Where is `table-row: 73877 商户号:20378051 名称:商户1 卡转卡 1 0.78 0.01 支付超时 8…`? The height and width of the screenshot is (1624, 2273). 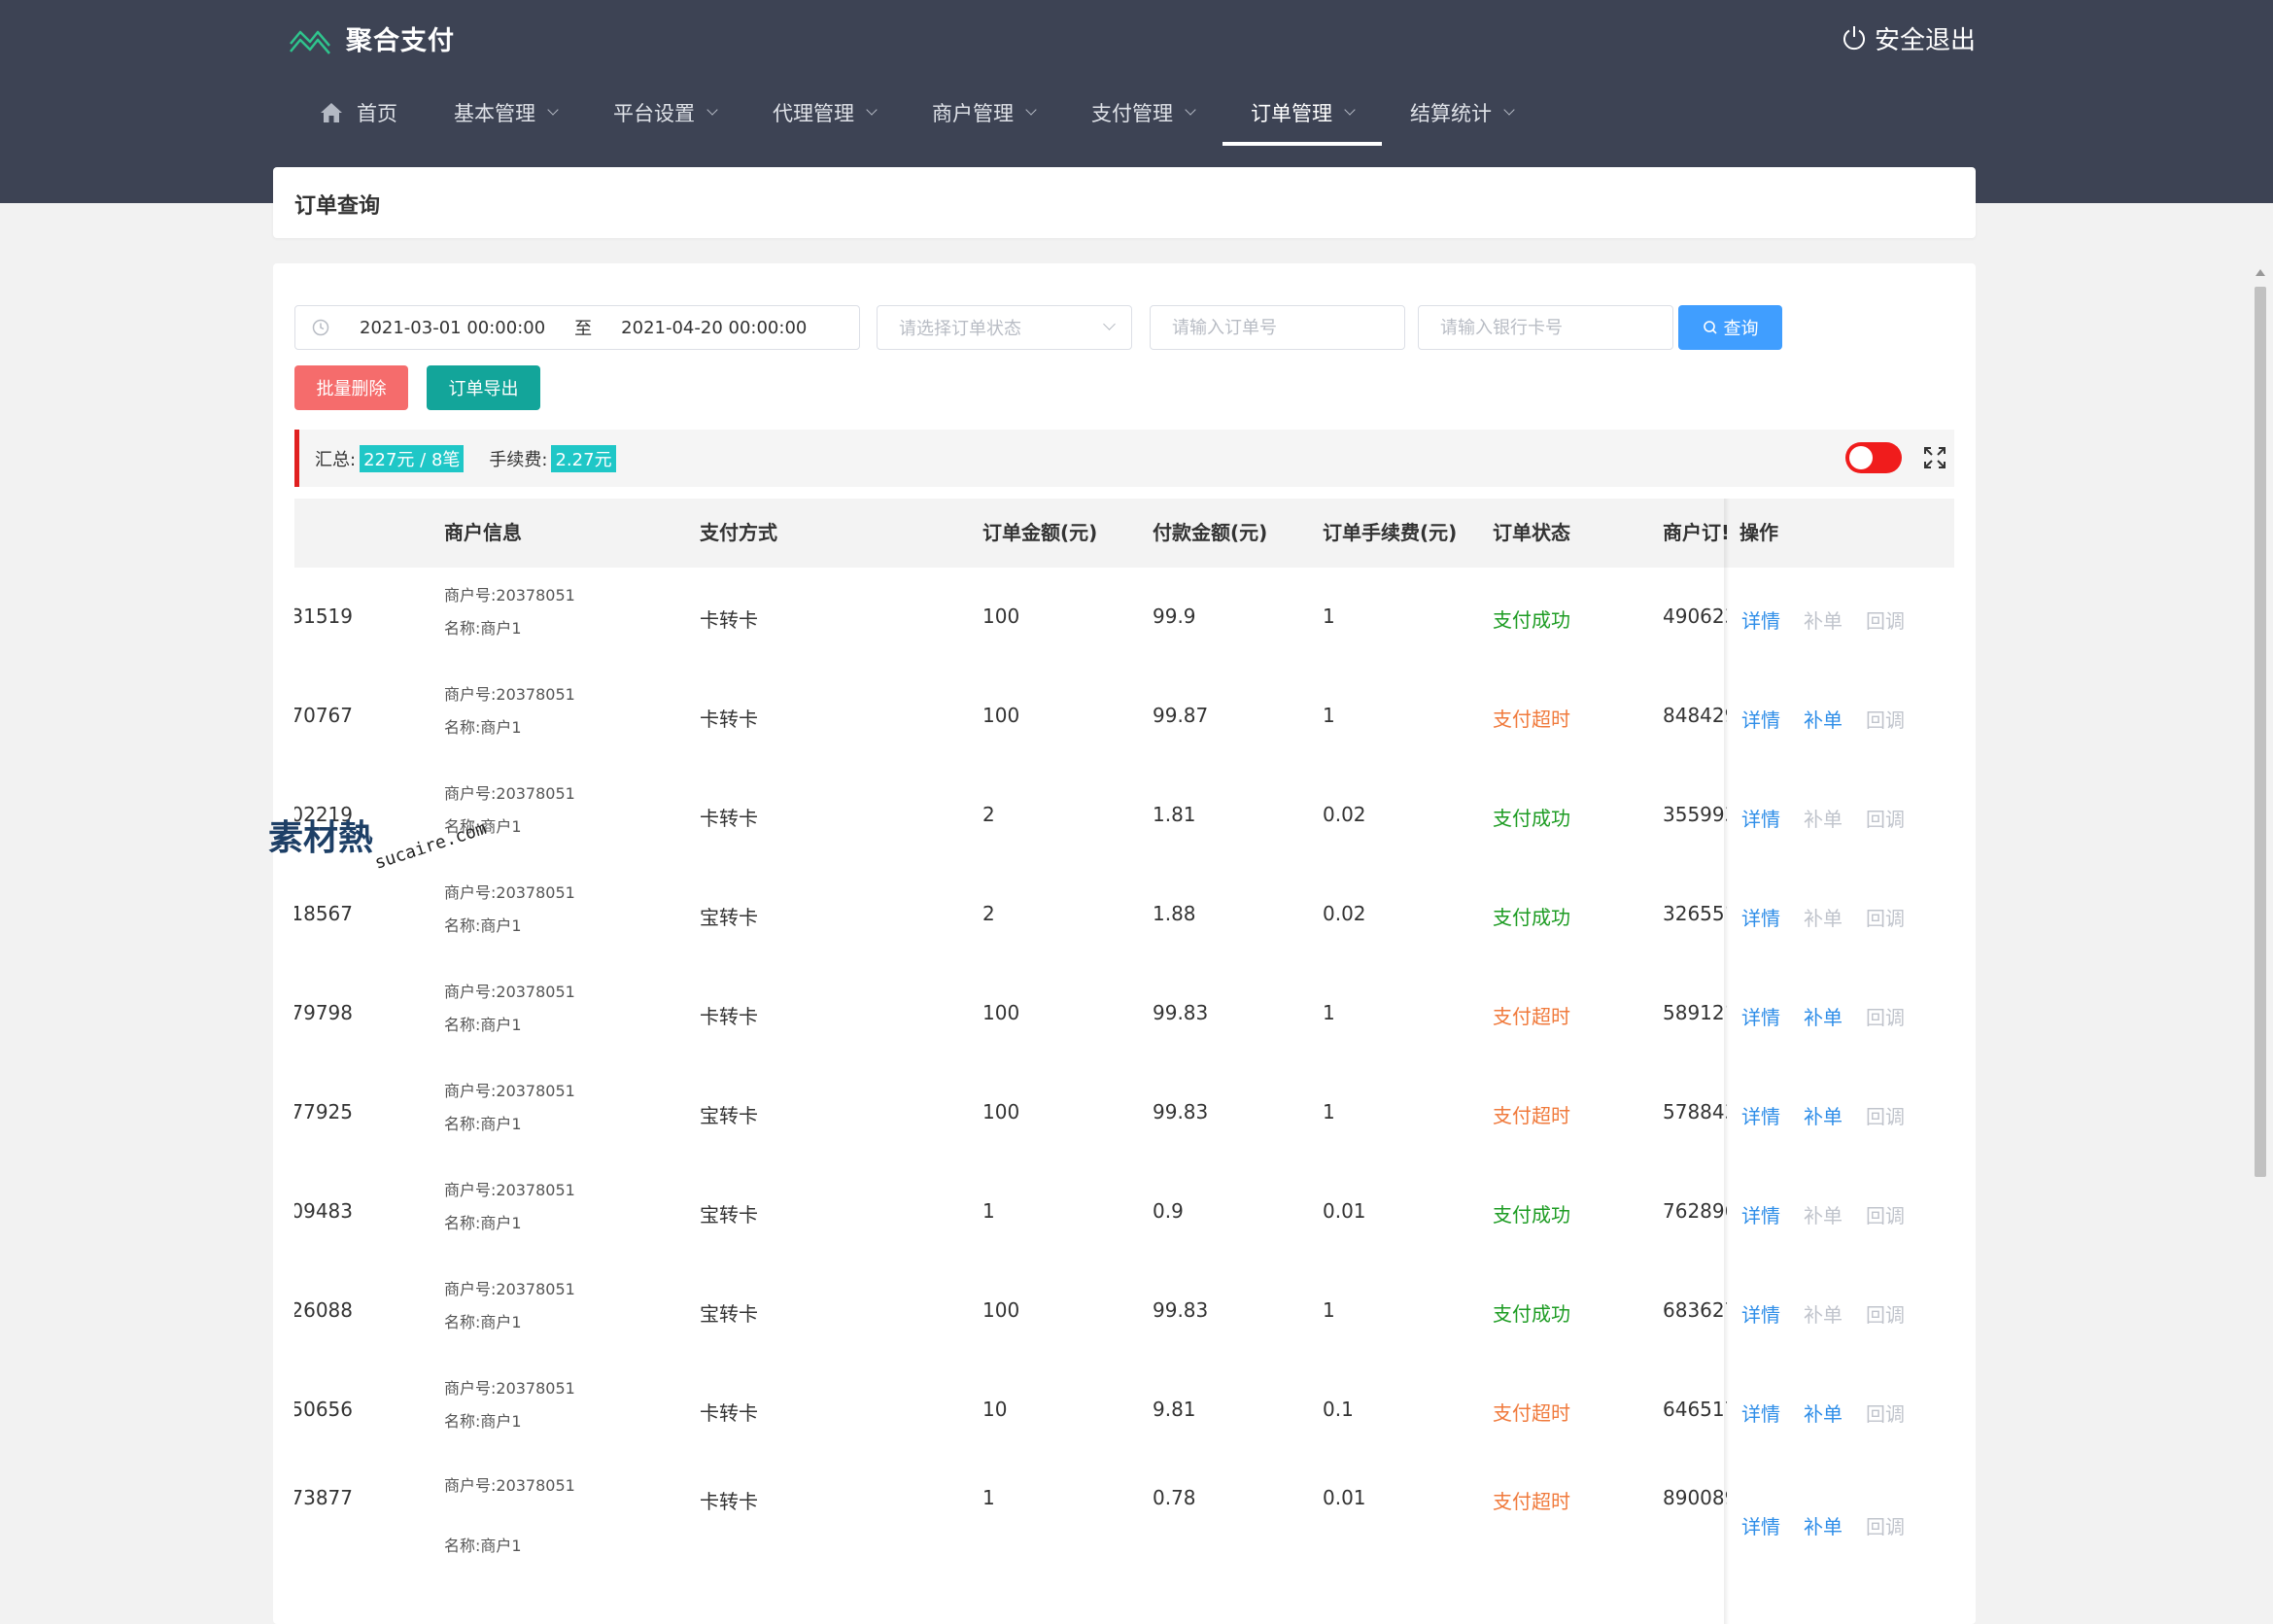 table-row: 73877 商户号:20378051 名称:商户1 卡转卡 1 0.78 0.01 支付超时 8… is located at coordinates (1124, 1514).